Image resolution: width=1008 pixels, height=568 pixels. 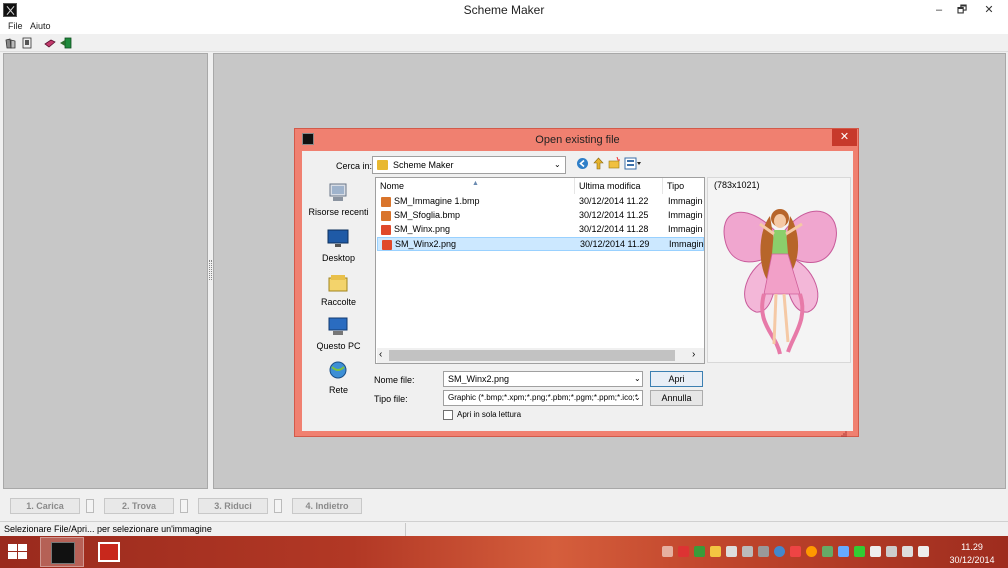 I want to click on tray-volume-icon, so click(x=731, y=551).